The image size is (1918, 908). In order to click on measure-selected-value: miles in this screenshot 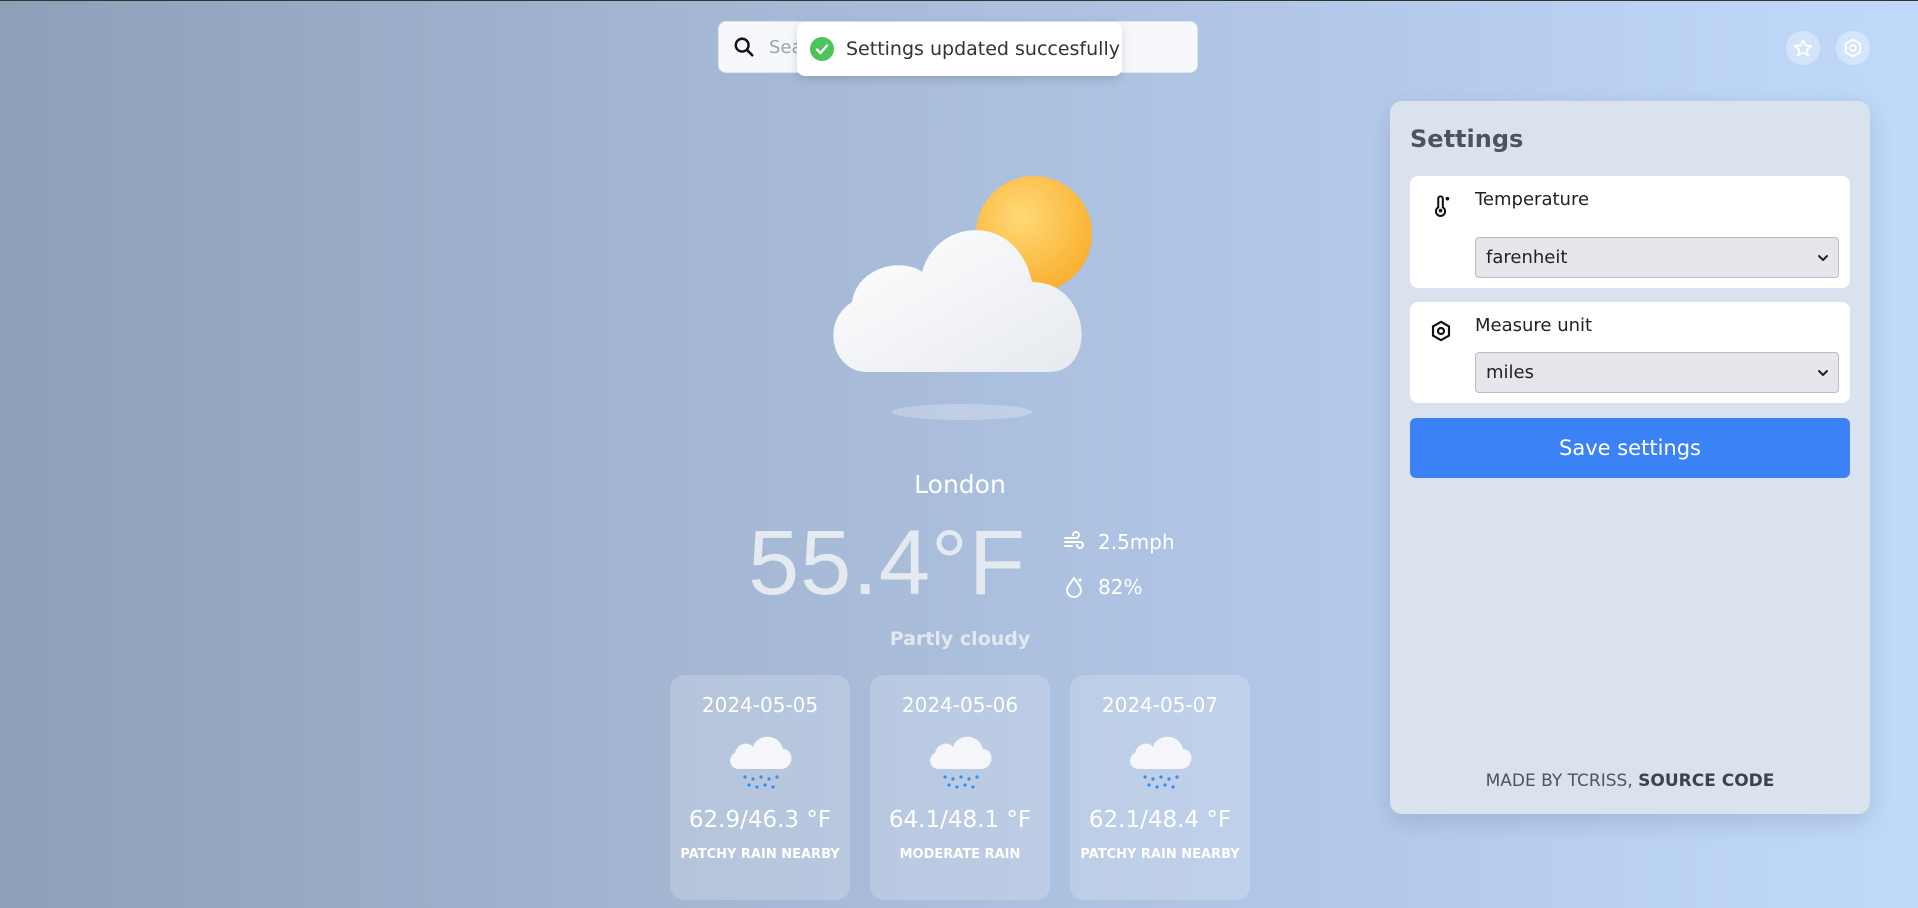, I will do `click(1510, 372)`.